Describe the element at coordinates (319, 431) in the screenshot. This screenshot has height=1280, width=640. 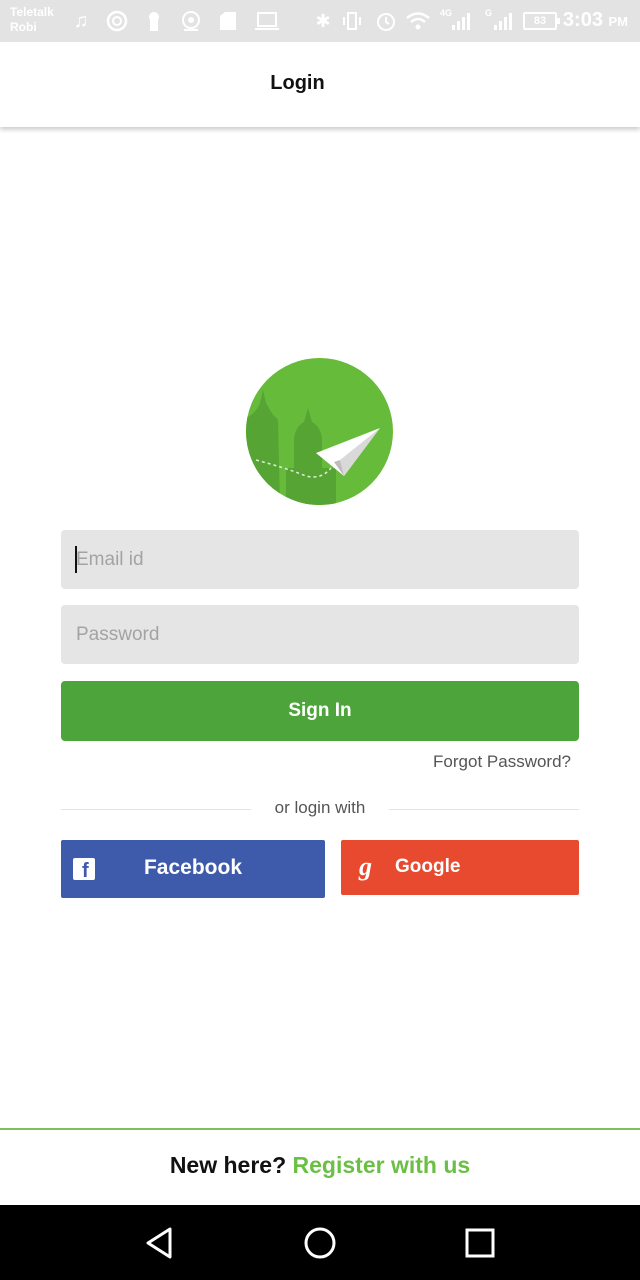
I see `app-logo-icon` at that location.